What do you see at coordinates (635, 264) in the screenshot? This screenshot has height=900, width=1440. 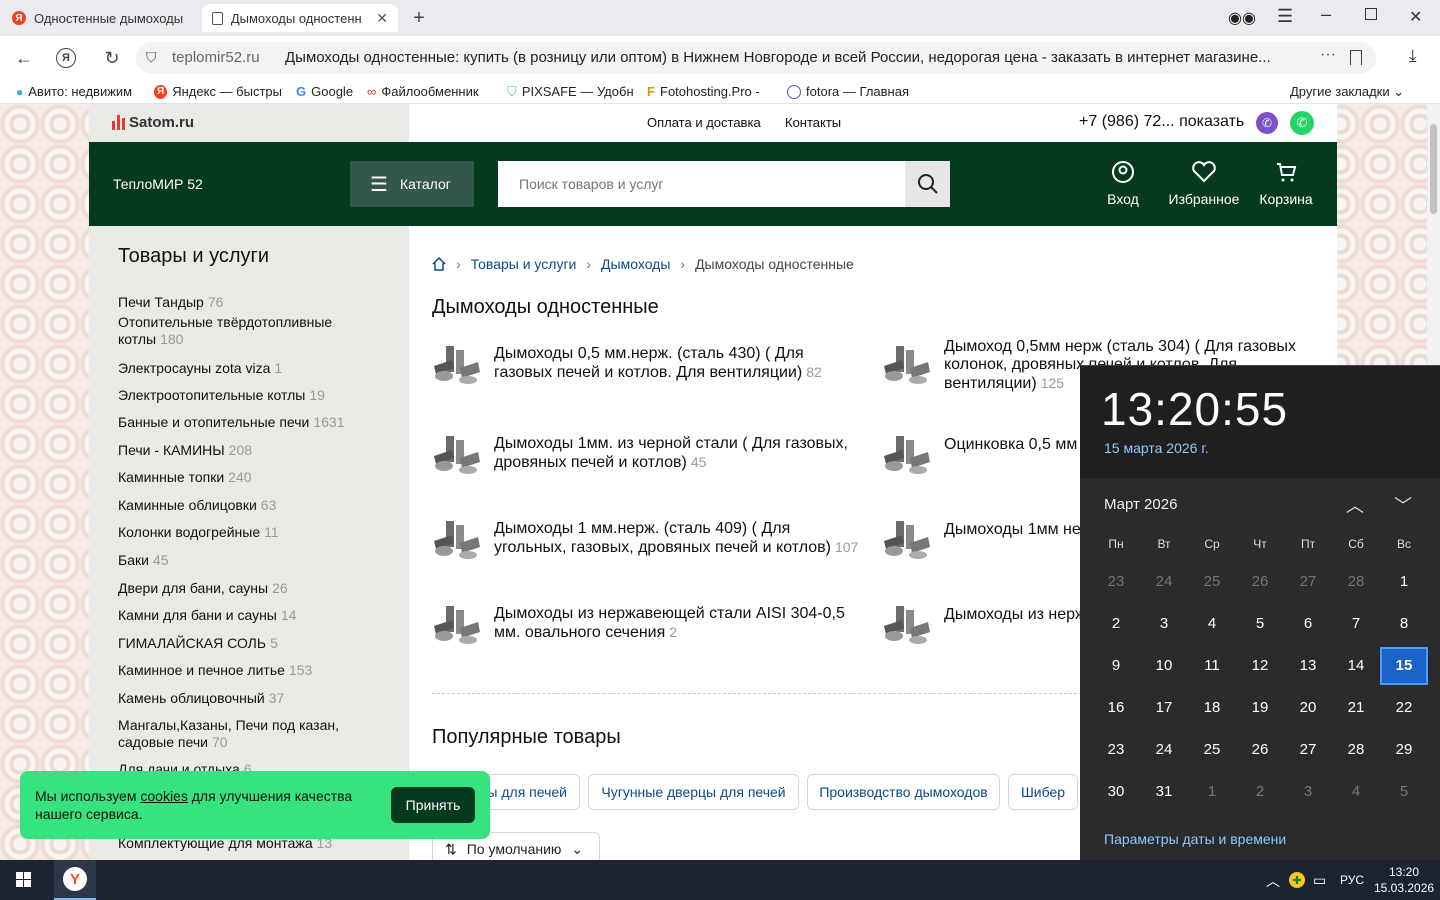 I see `breadcrumb-link: Дымоходы` at bounding box center [635, 264].